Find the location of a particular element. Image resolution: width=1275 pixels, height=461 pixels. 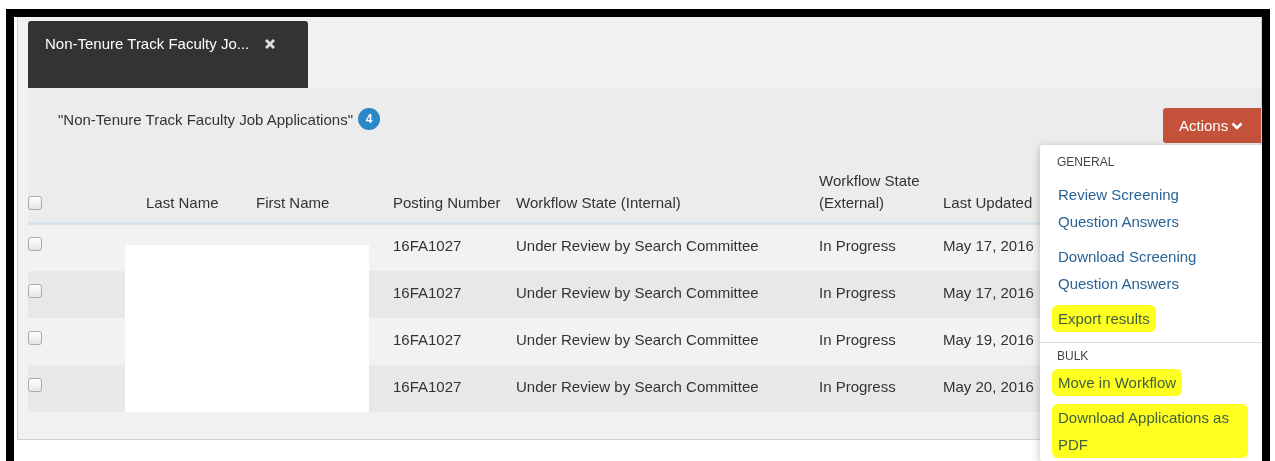

menu-section-heading: BULK is located at coordinates (1073, 357).